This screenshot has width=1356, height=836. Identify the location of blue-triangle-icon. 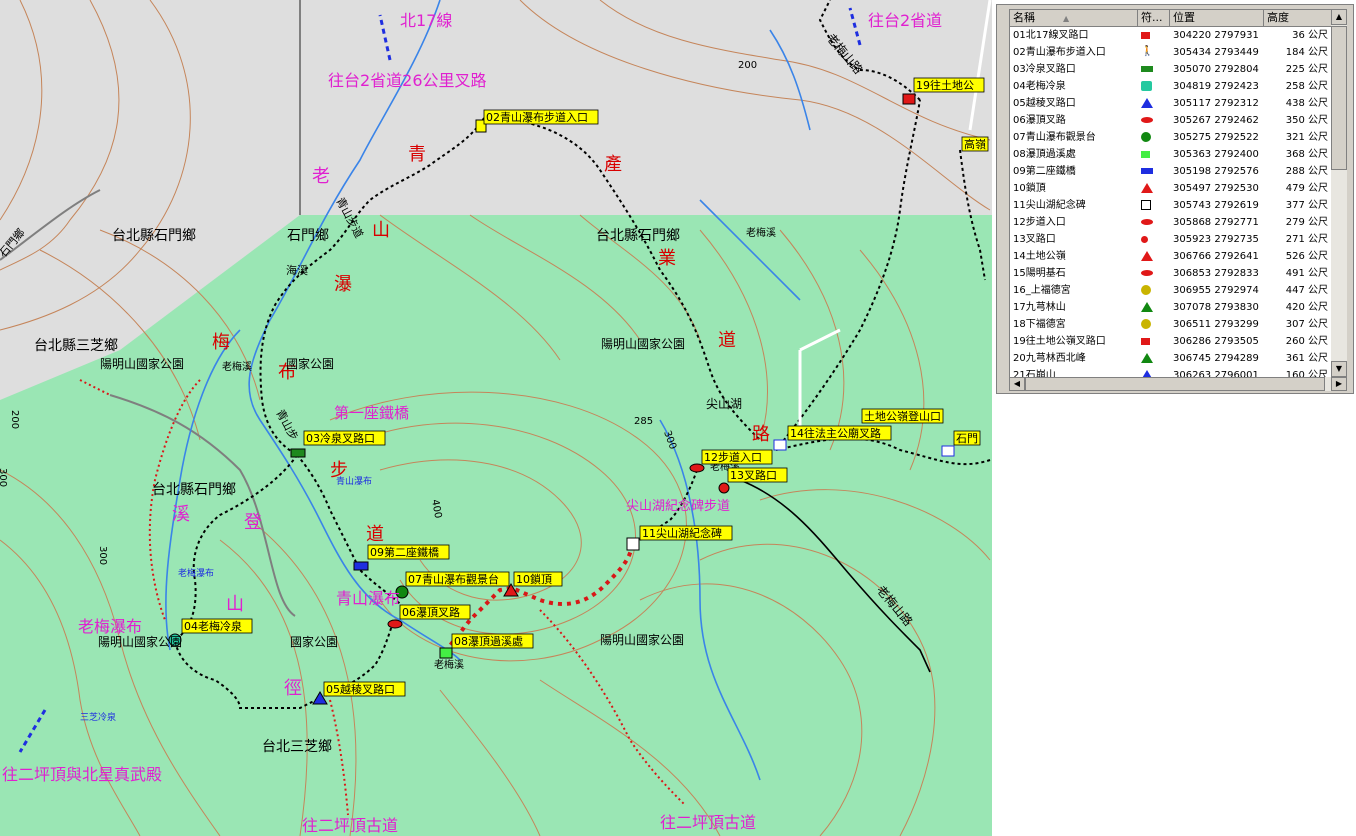
(1154, 103).